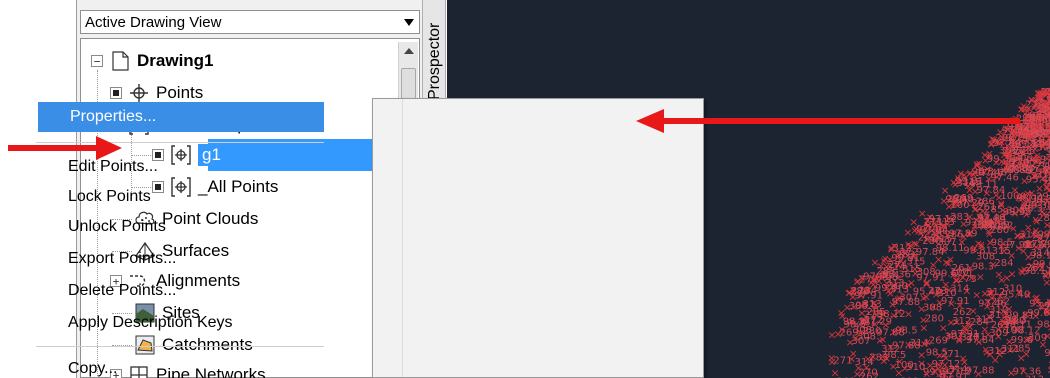 This screenshot has width=1050, height=378. Describe the element at coordinates (514, 134) in the screenshot. I see `annotation-overlay` at that location.